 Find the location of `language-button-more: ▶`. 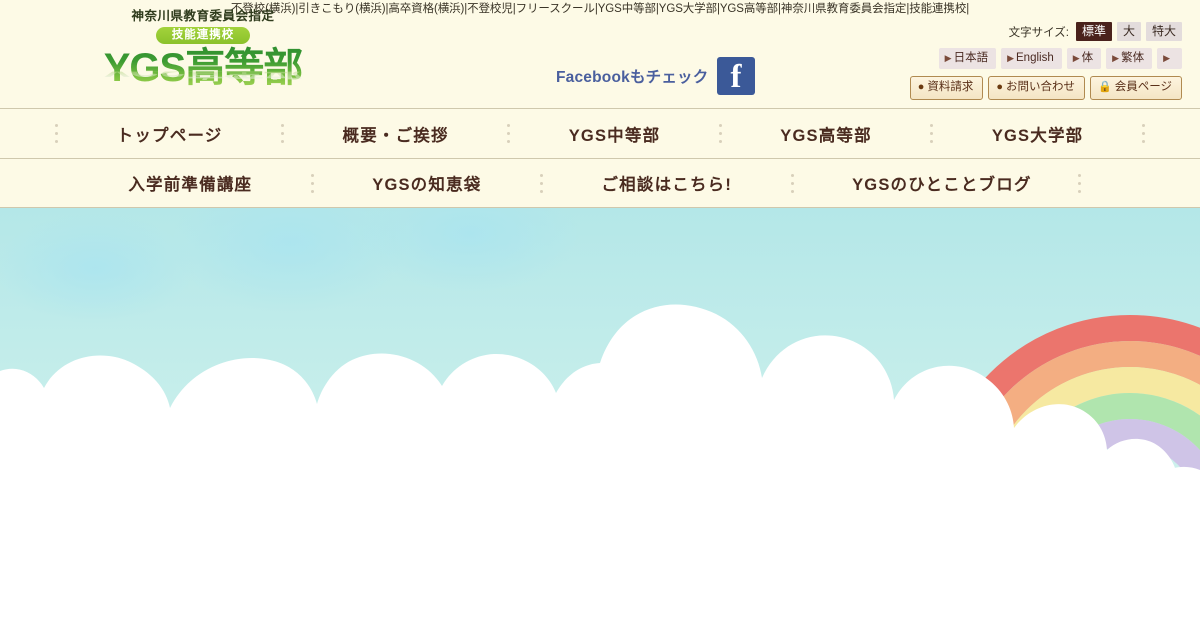

language-button-more: ▶ is located at coordinates (1169, 58).